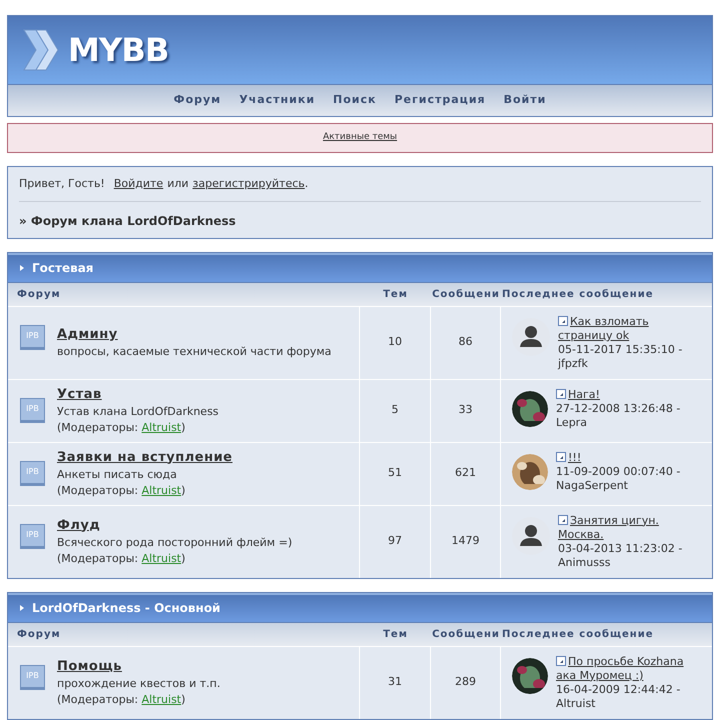 This screenshot has height=720, width=720. What do you see at coordinates (466, 541) in the screenshot?
I see `posts-count: 1479` at bounding box center [466, 541].